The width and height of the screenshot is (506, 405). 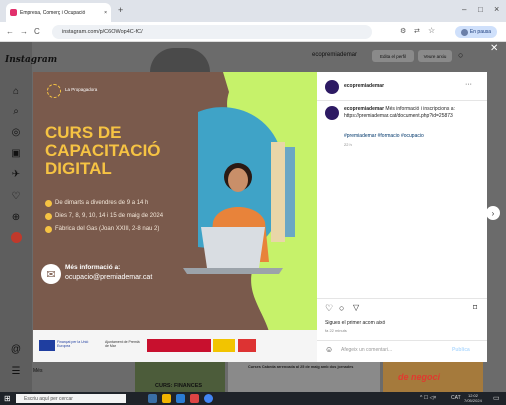 What do you see at coordinates (496, 398) in the screenshot?
I see `notifications-center-icon: ▭` at bounding box center [496, 398].